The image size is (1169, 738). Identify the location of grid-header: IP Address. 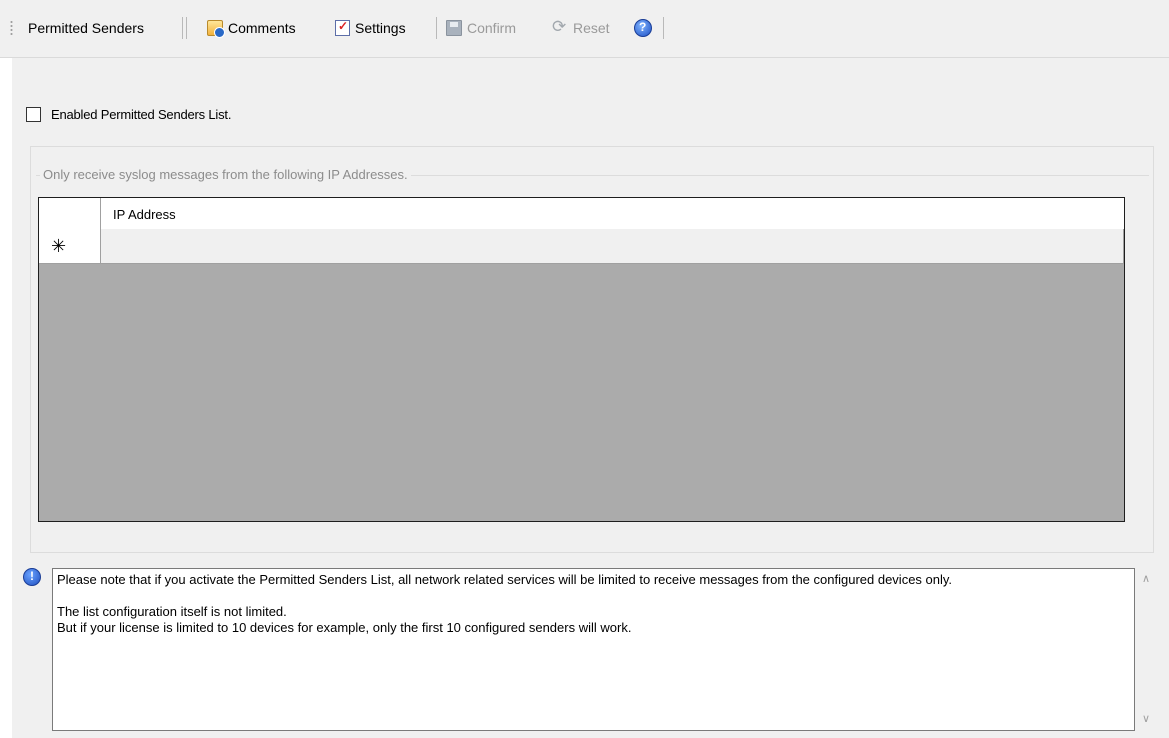
(581, 214).